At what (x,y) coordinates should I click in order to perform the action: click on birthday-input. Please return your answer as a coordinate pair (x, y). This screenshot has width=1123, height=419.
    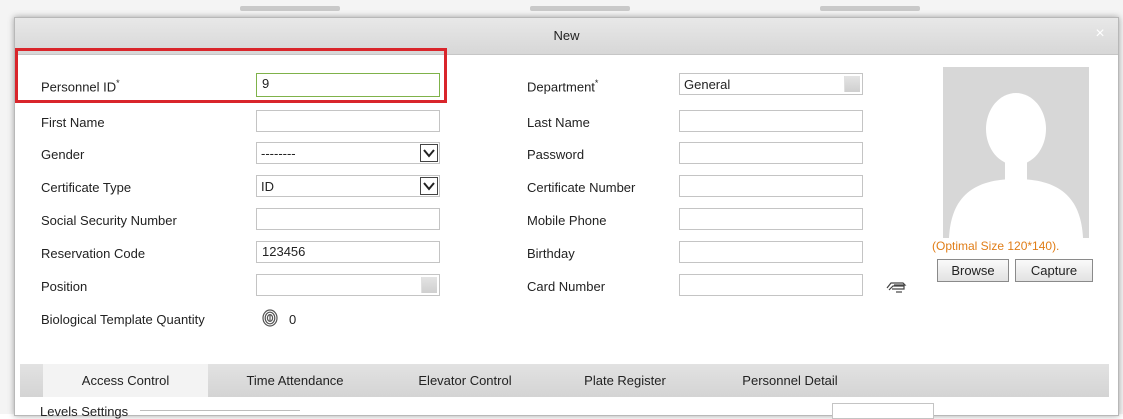
    Looking at the image, I should click on (771, 252).